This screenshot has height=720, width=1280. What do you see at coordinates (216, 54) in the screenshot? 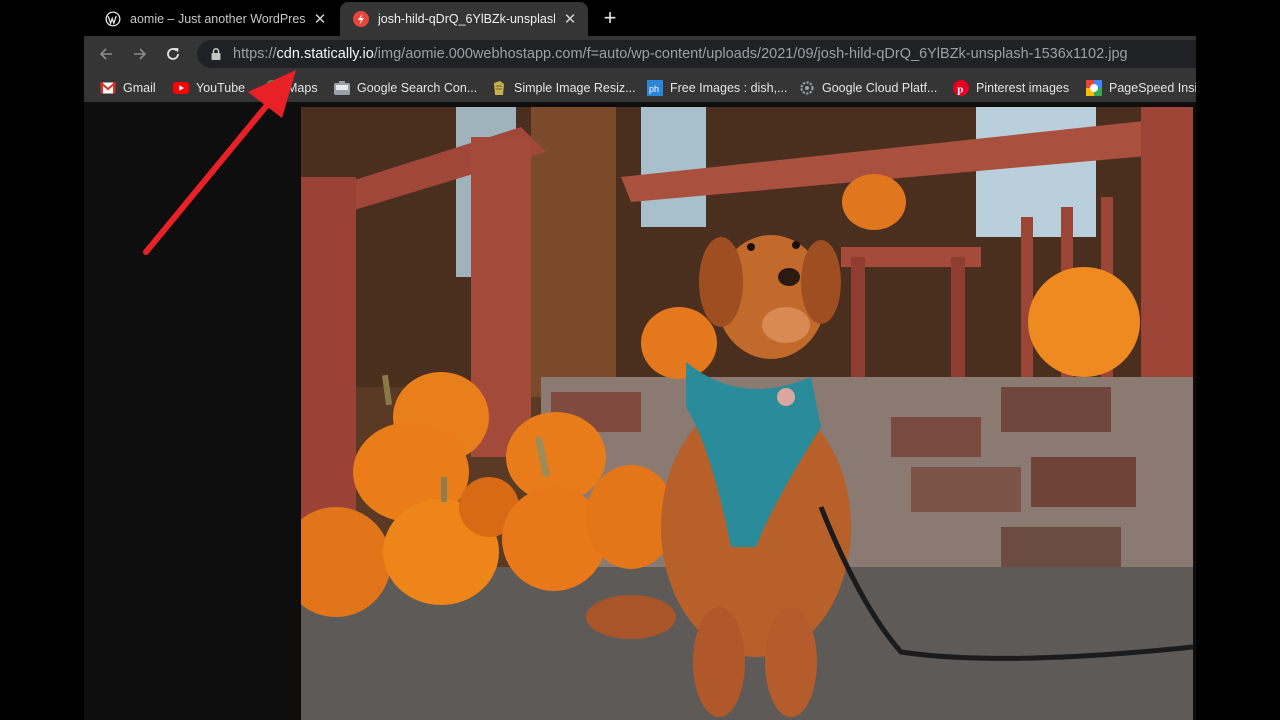
I see `lock-icon` at bounding box center [216, 54].